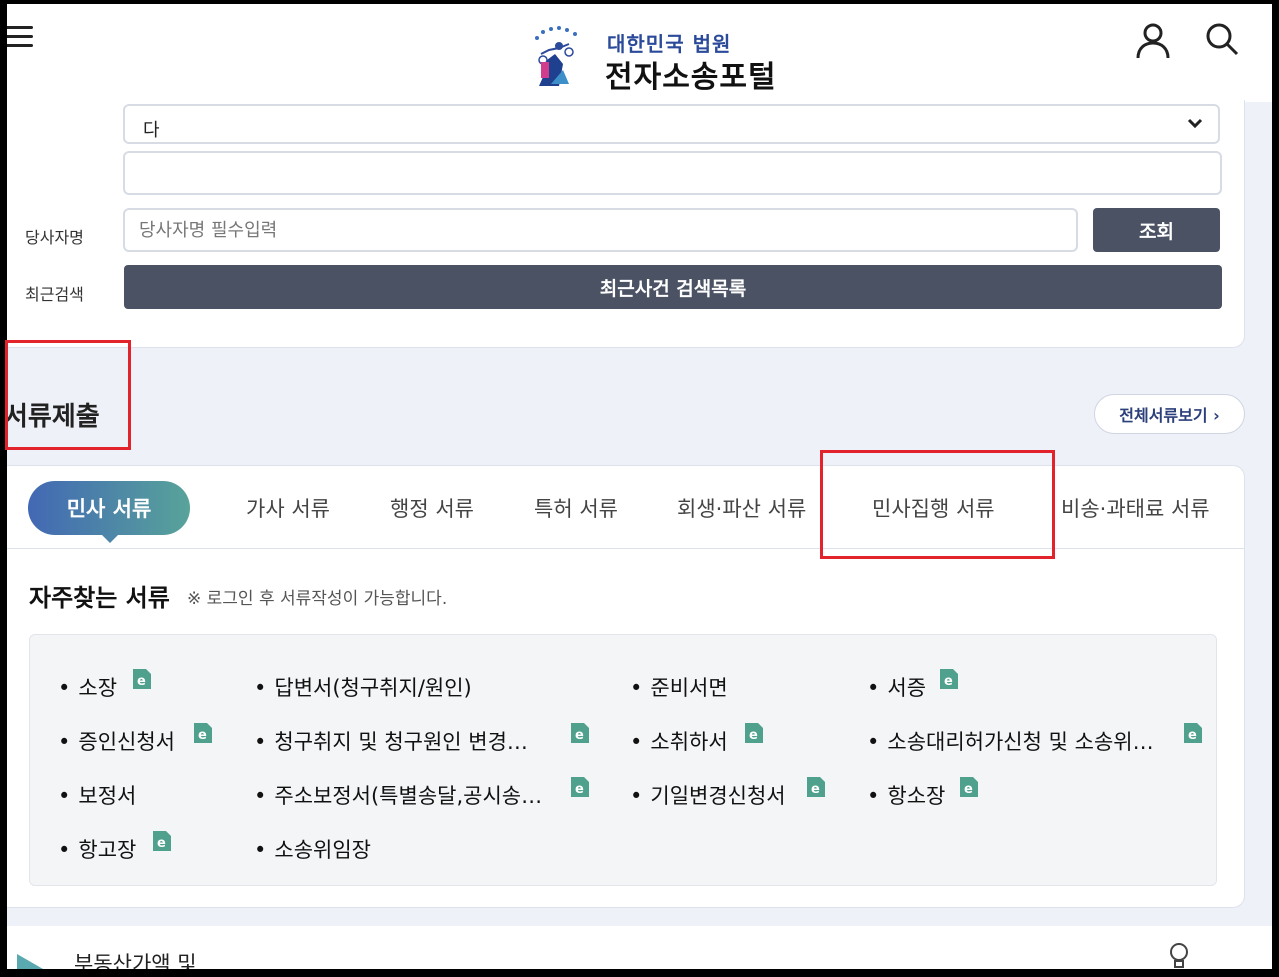 Image resolution: width=1279 pixels, height=977 pixels. Describe the element at coordinates (679, 741) in the screenshot. I see `list-item: • 소취하서` at that location.